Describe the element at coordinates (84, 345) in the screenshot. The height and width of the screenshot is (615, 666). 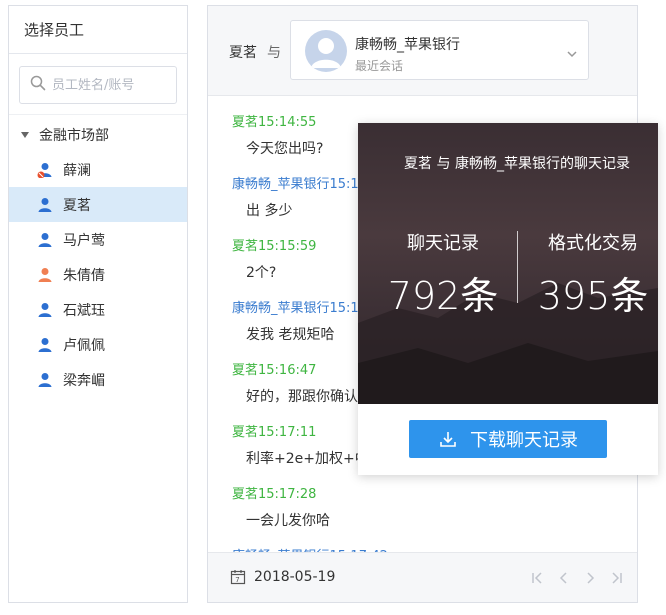
I see `employee-name: 卢佩佩` at that location.